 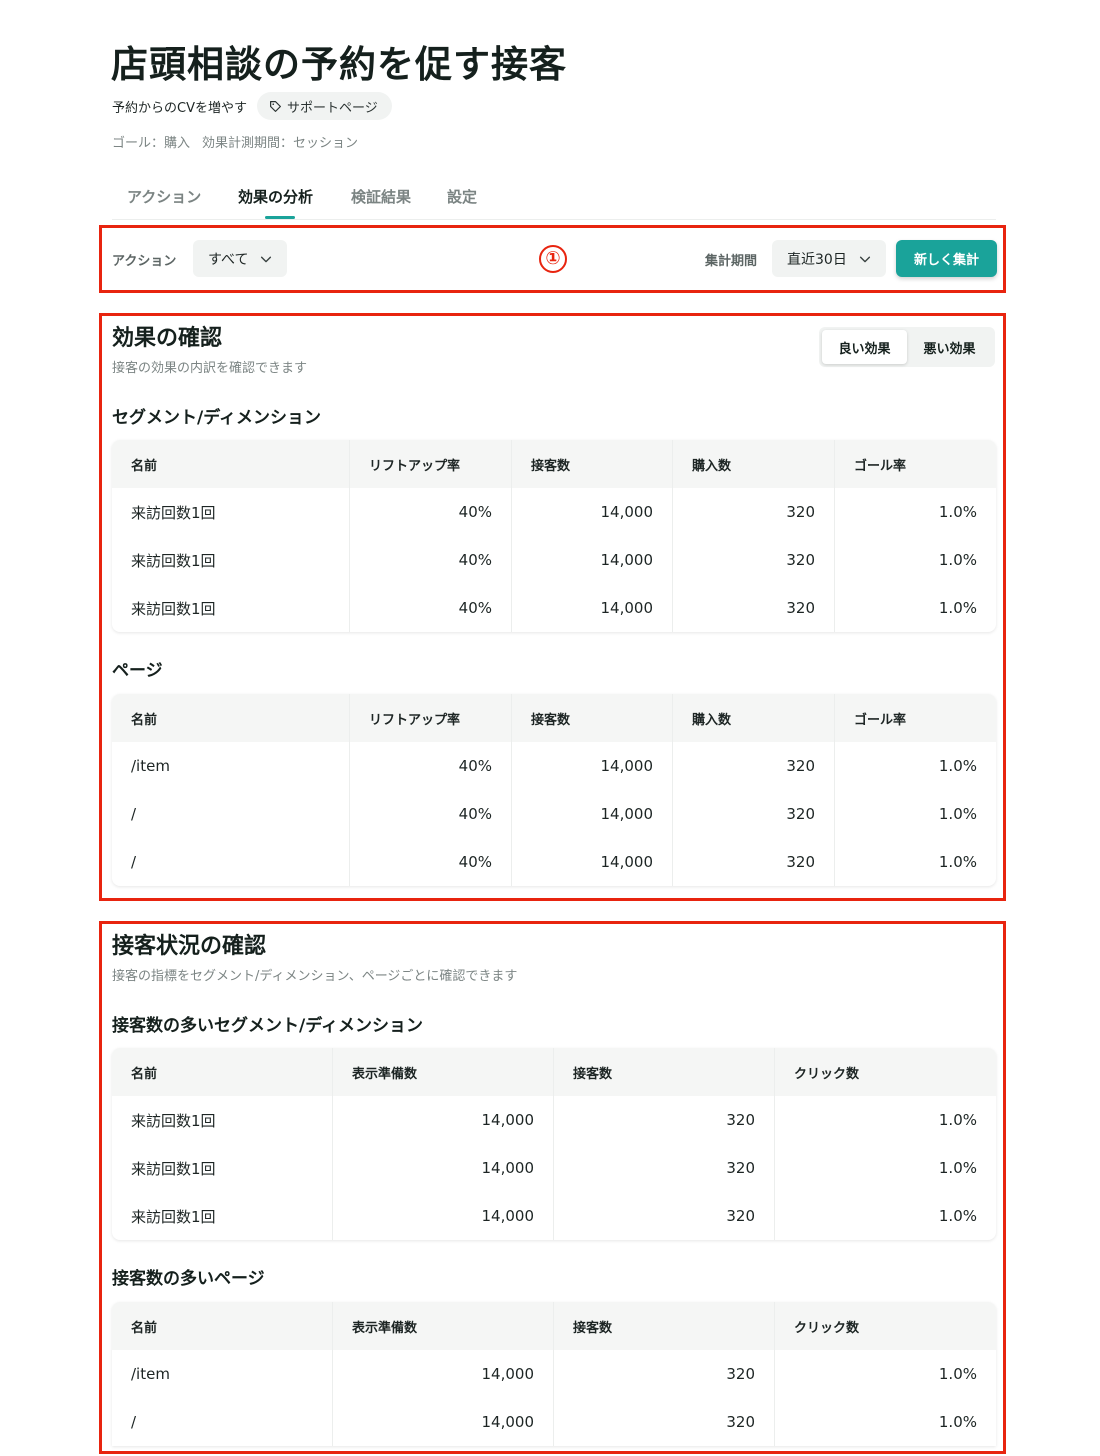 What do you see at coordinates (275, 196) in the screenshot?
I see `tab-effect-analysis: 効果の分析` at bounding box center [275, 196].